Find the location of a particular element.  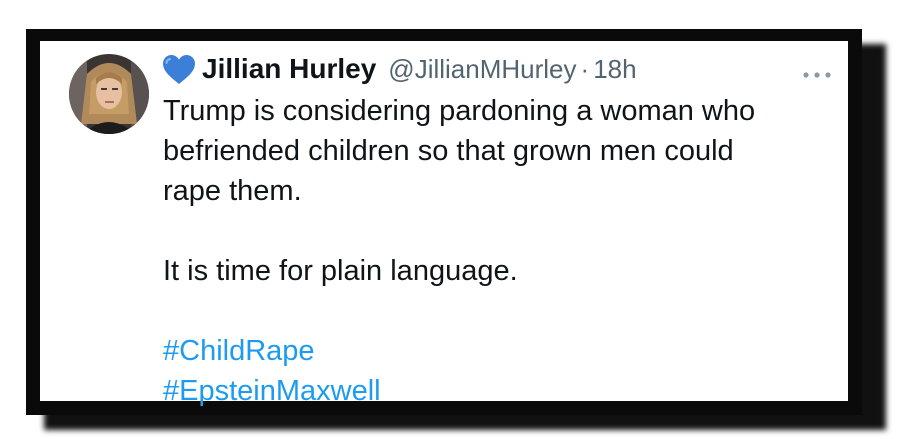

avatar-image is located at coordinates (109, 94).